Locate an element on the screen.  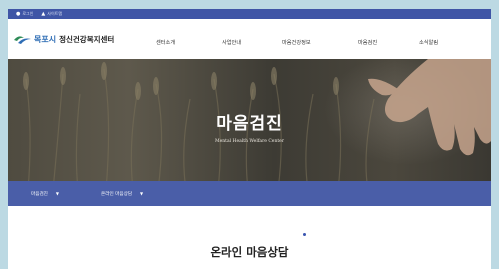
sitemap-label: 사이트맵 is located at coordinates (55, 13).